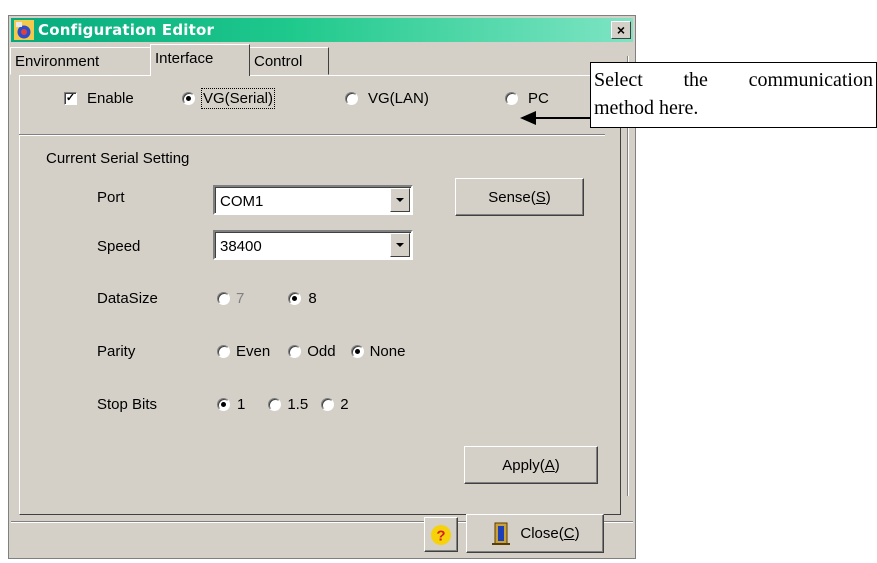 This screenshot has width=877, height=563. I want to click on sense-label: Sense(, so click(512, 197).